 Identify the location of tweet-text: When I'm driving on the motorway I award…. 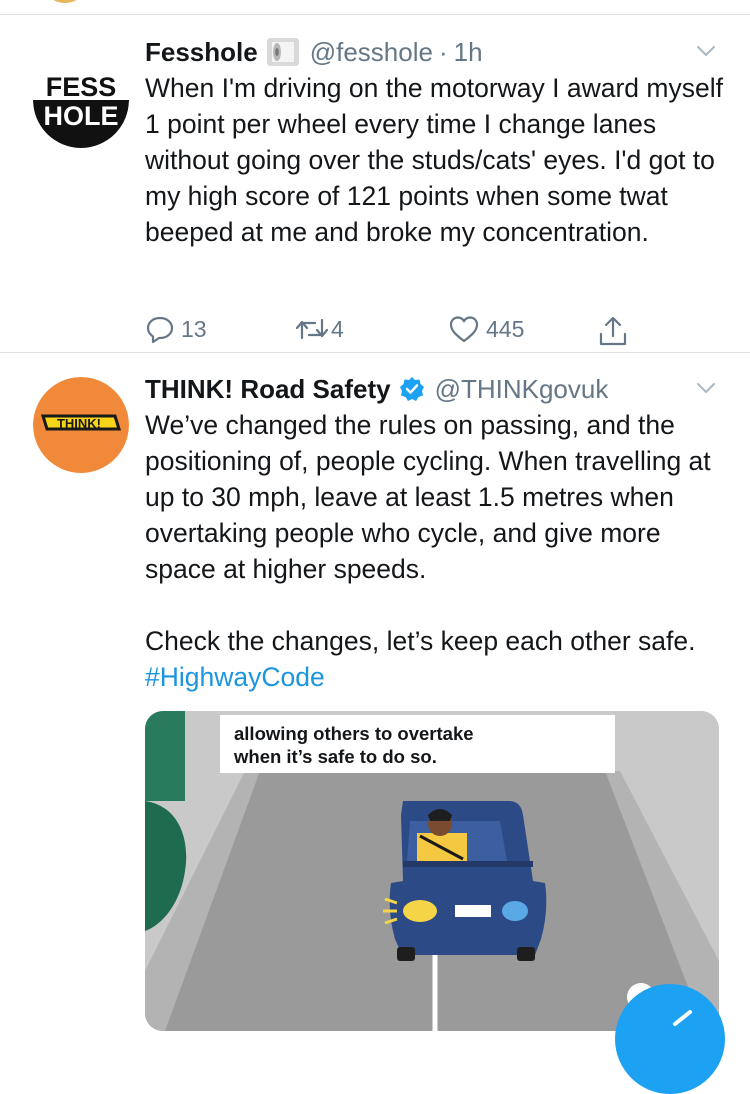
(434, 160).